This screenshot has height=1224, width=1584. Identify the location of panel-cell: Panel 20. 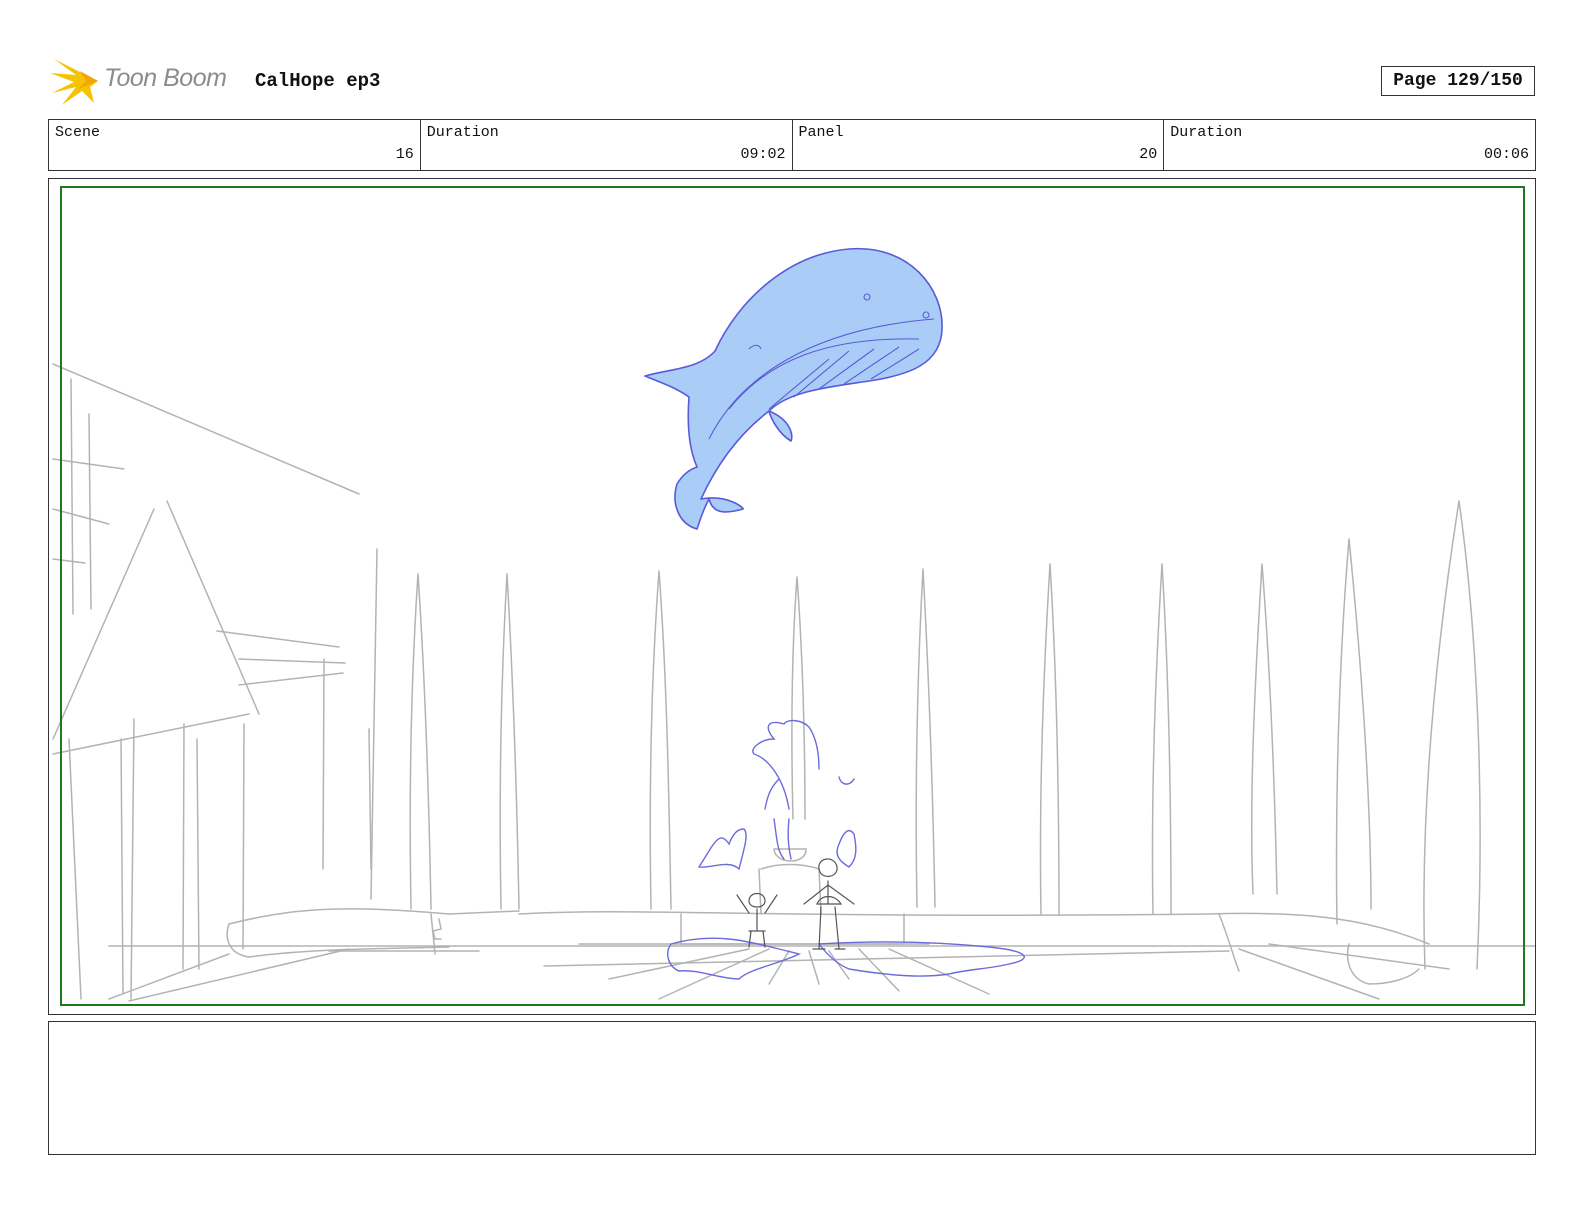
(979, 145).